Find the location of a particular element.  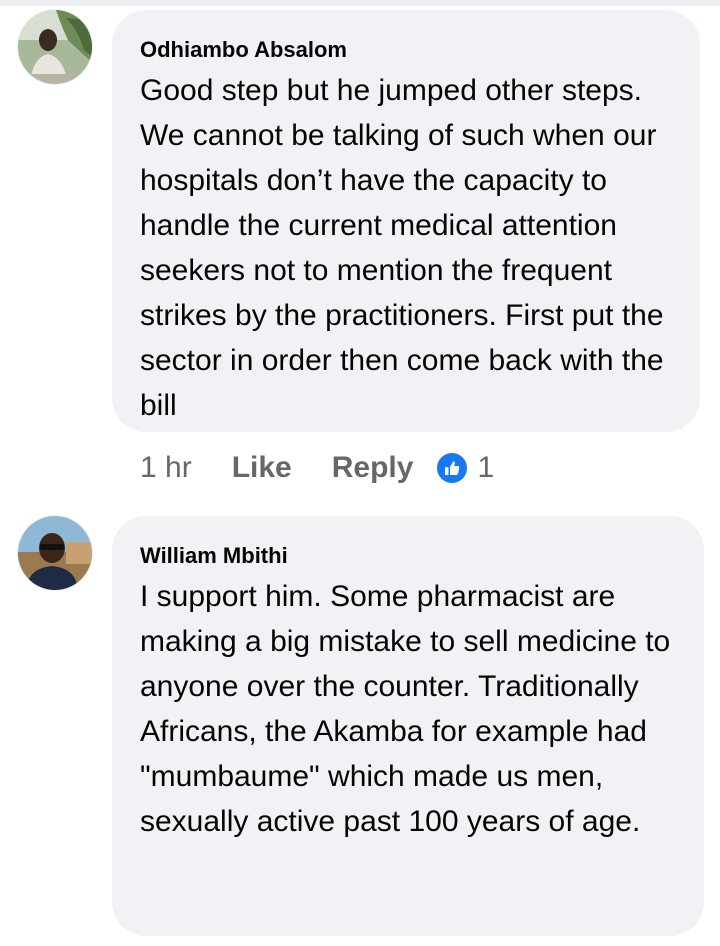

top-divider is located at coordinates (360, 3).